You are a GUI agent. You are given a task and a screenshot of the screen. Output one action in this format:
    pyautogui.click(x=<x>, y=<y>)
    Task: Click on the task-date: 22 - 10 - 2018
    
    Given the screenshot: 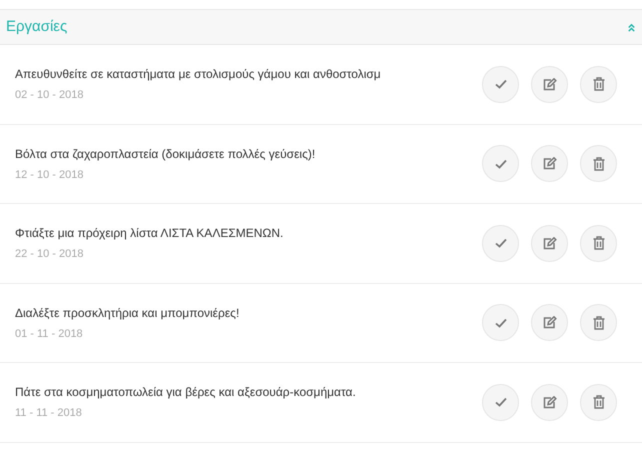 What is the action you would take?
    pyautogui.click(x=49, y=254)
    